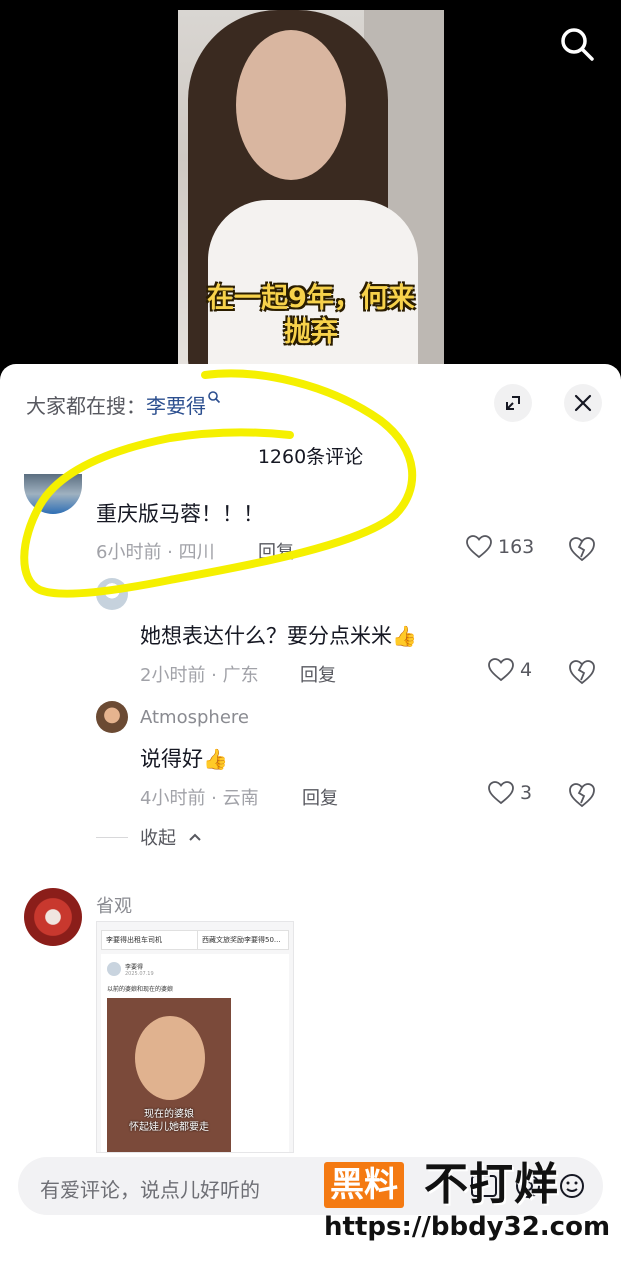 The height and width of the screenshot is (1280, 621). I want to click on like-button: 163, so click(500, 547).